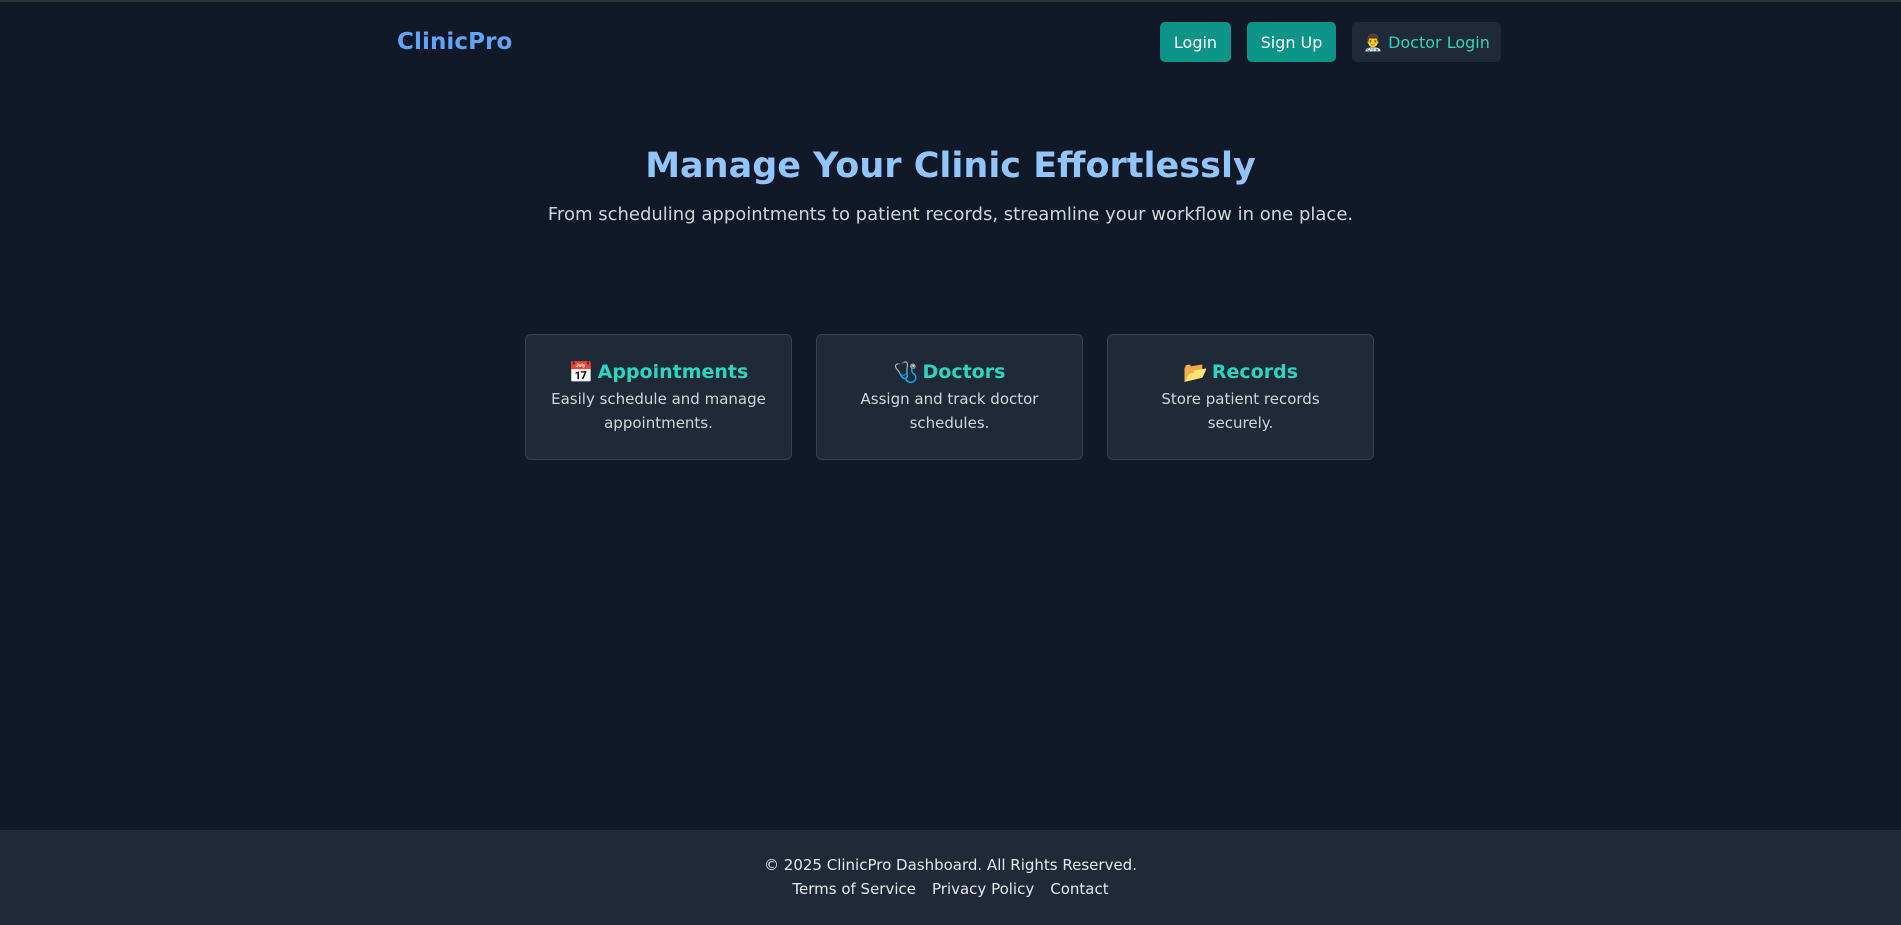  What do you see at coordinates (949, 411) in the screenshot?
I see `feature-card-description: Assign and track doctor schedules.` at bounding box center [949, 411].